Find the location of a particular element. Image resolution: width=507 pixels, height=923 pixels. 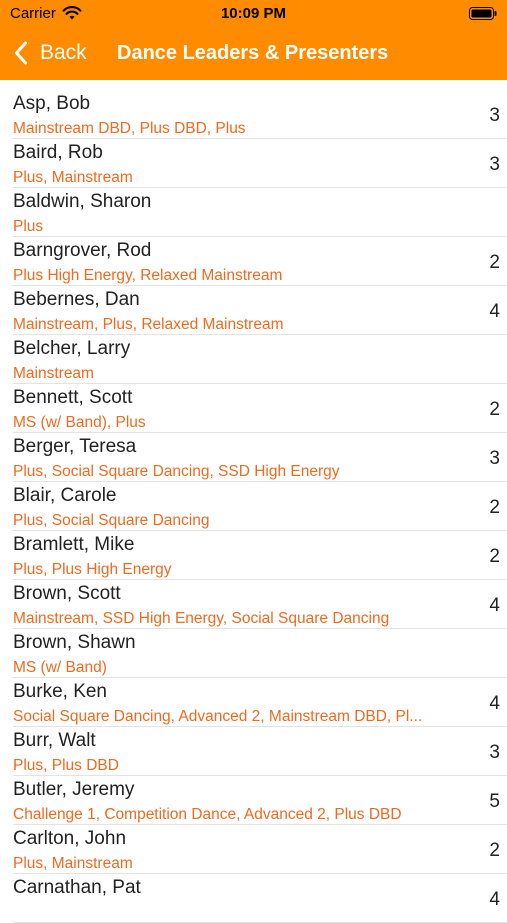

leader-name: Belcher, Larry is located at coordinates (72, 348).